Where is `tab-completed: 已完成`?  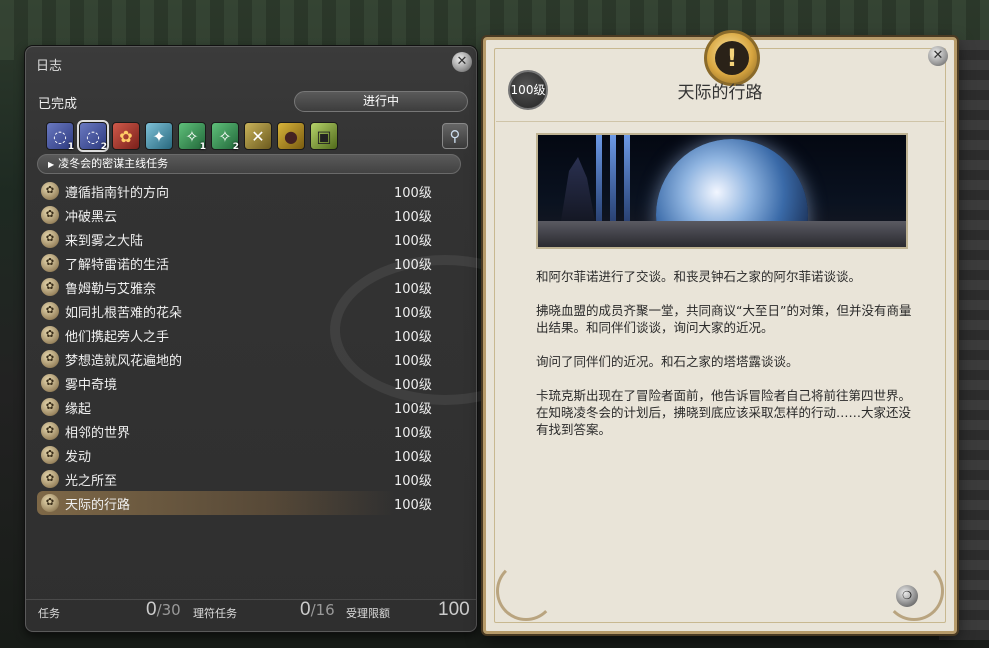
tab-completed: 已完成 is located at coordinates (57, 102).